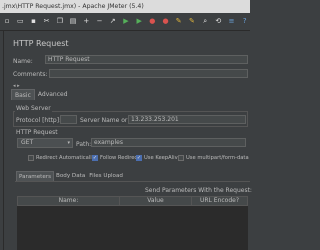 This screenshot has width=320, height=250. What do you see at coordinates (69, 201) in the screenshot?
I see `column-header-name: Name:` at bounding box center [69, 201].